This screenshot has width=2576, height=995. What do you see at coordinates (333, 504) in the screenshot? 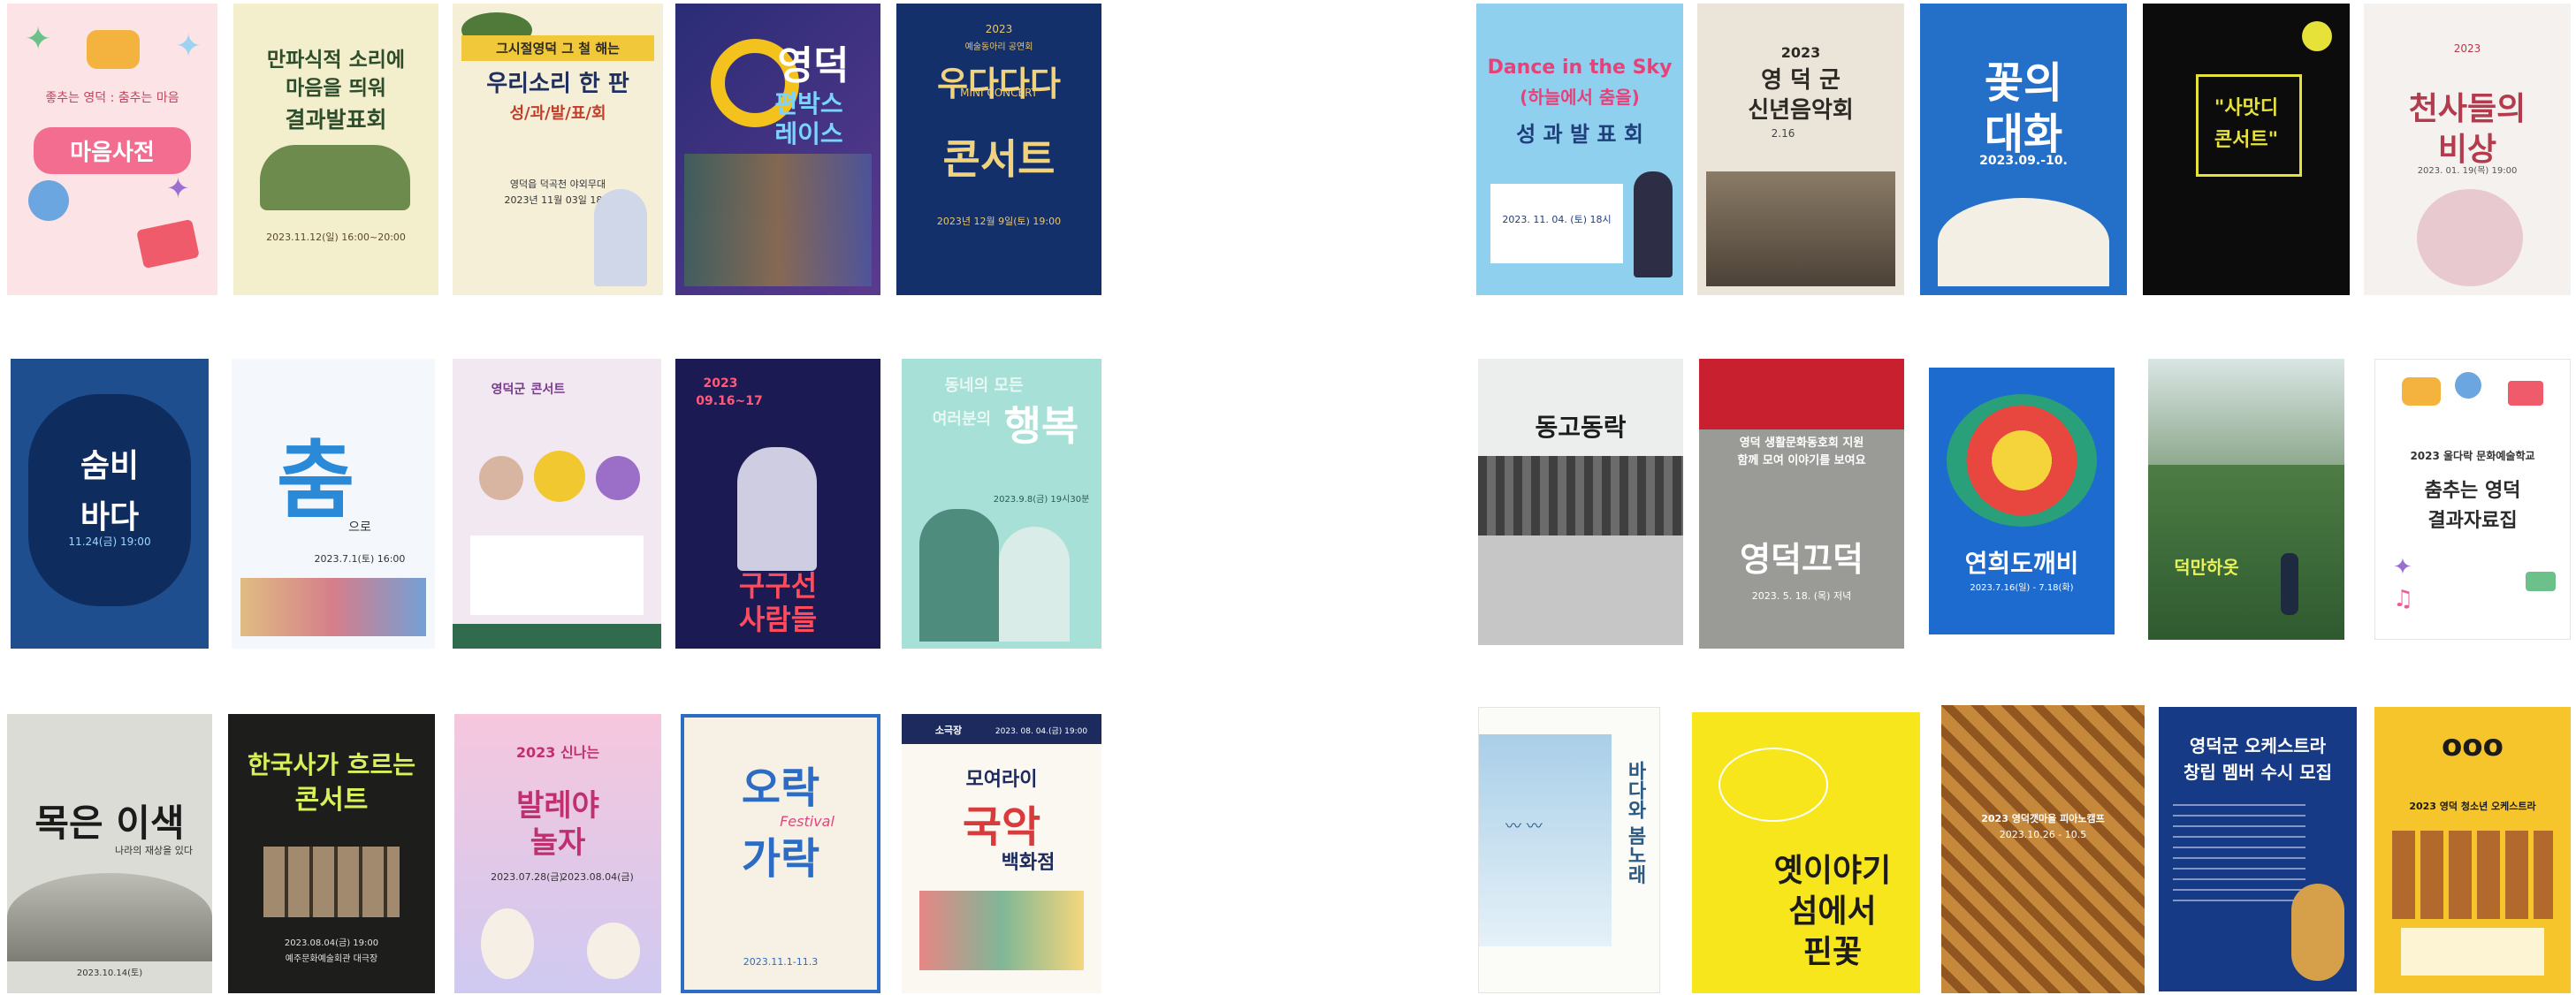
I see `poster-chum-dance: 춤 으로 2023.7.1(토) 16:00` at bounding box center [333, 504].